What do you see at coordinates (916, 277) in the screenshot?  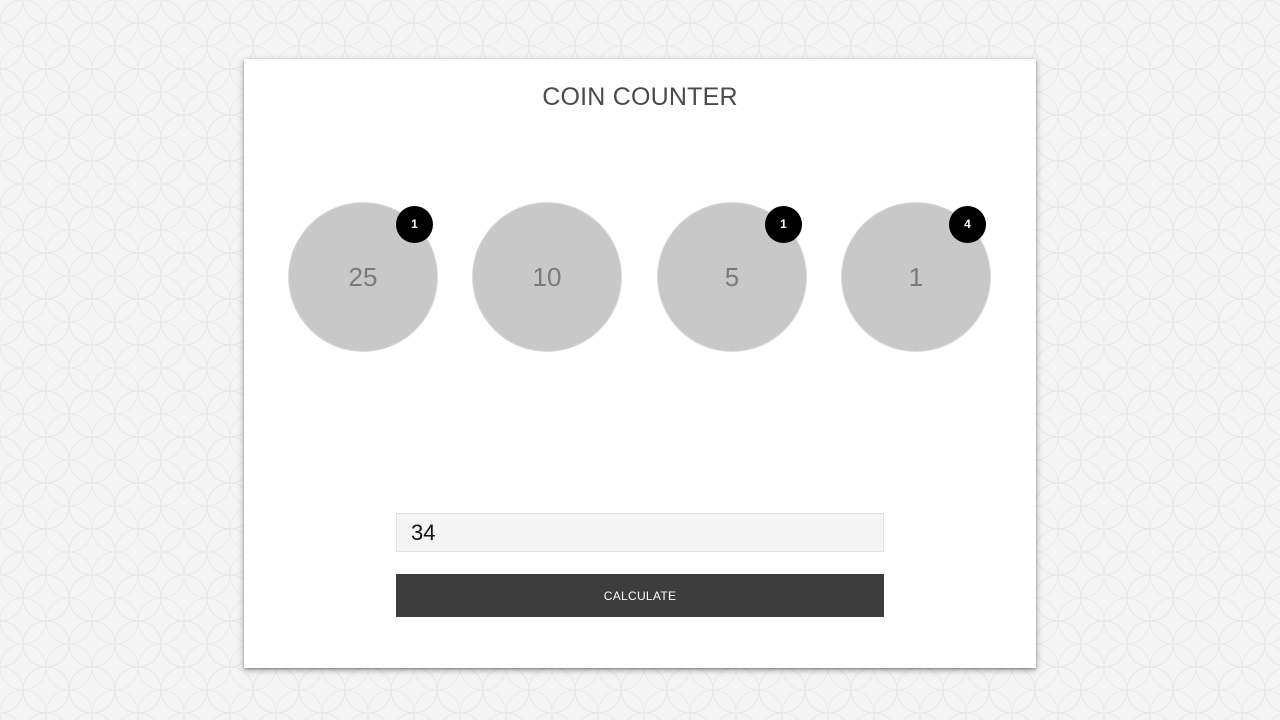 I see `coin-1: 1 4` at bounding box center [916, 277].